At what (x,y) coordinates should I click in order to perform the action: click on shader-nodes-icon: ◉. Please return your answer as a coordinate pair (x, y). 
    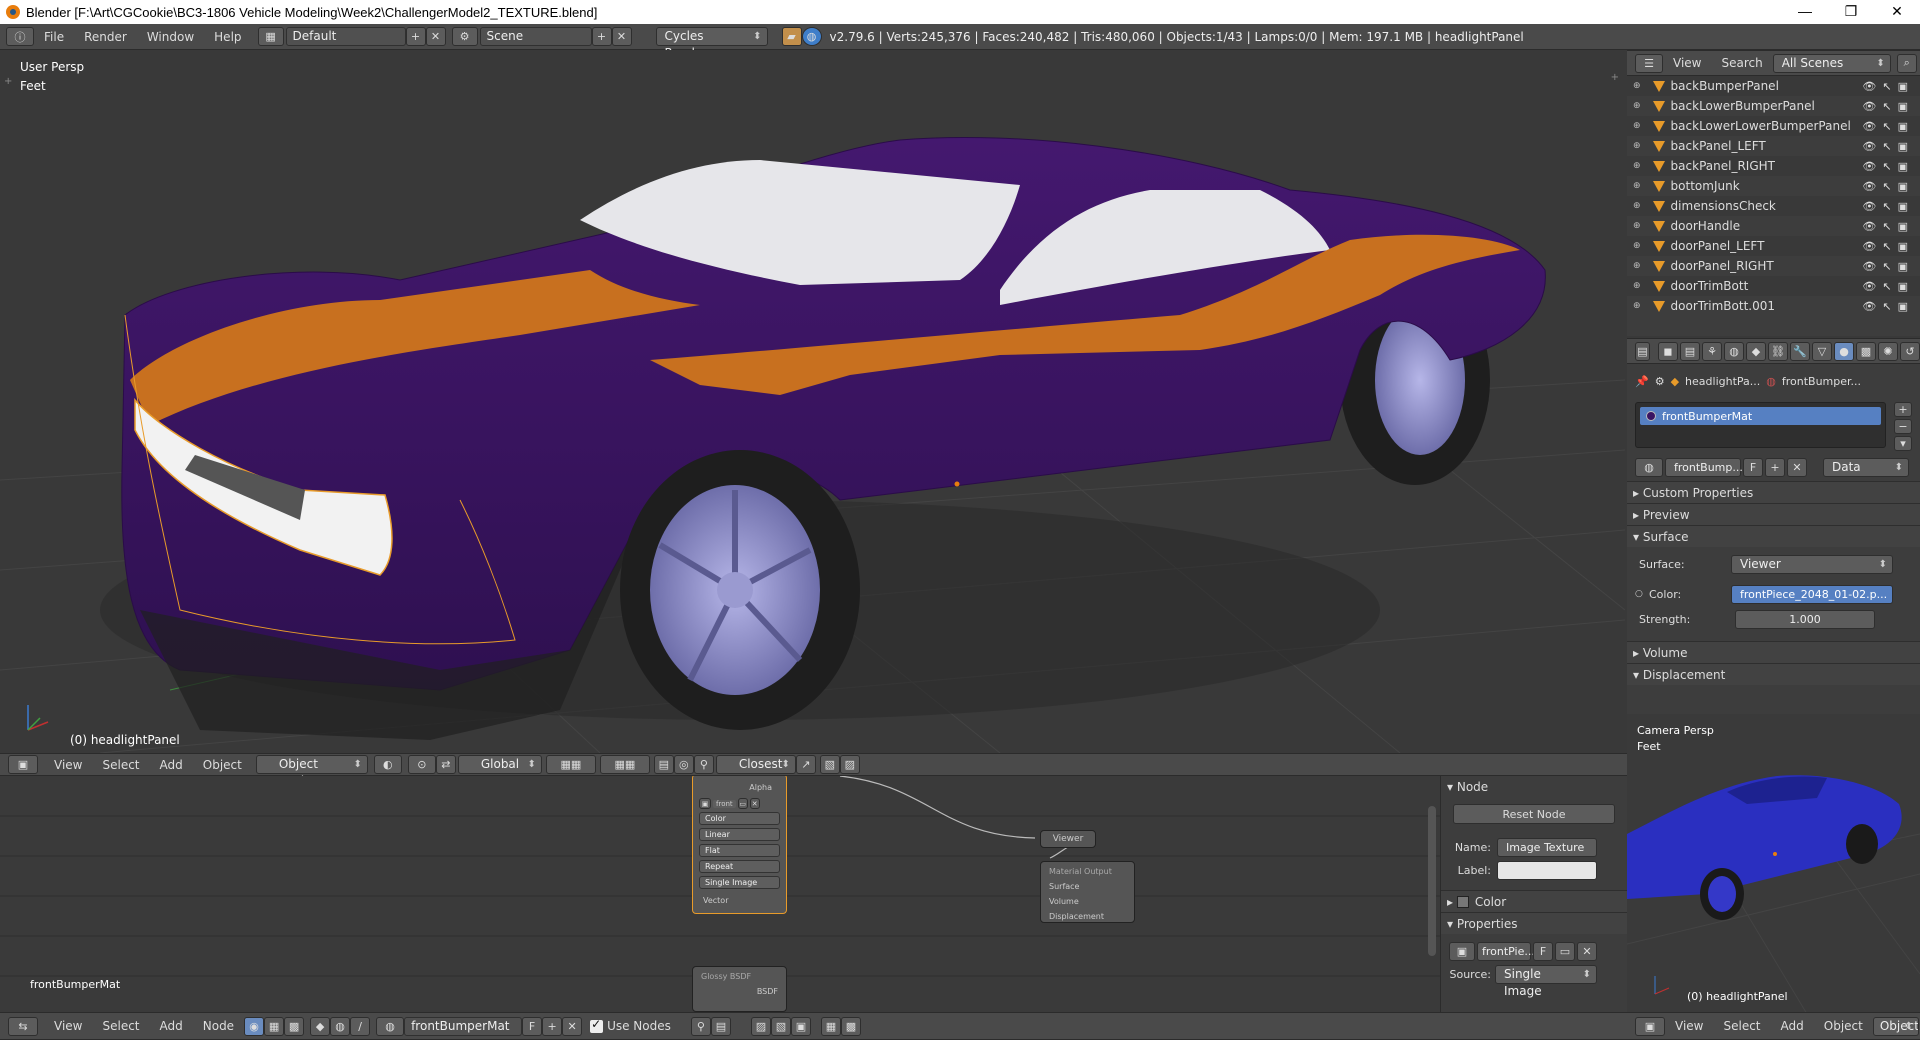
    Looking at the image, I should click on (254, 1026).